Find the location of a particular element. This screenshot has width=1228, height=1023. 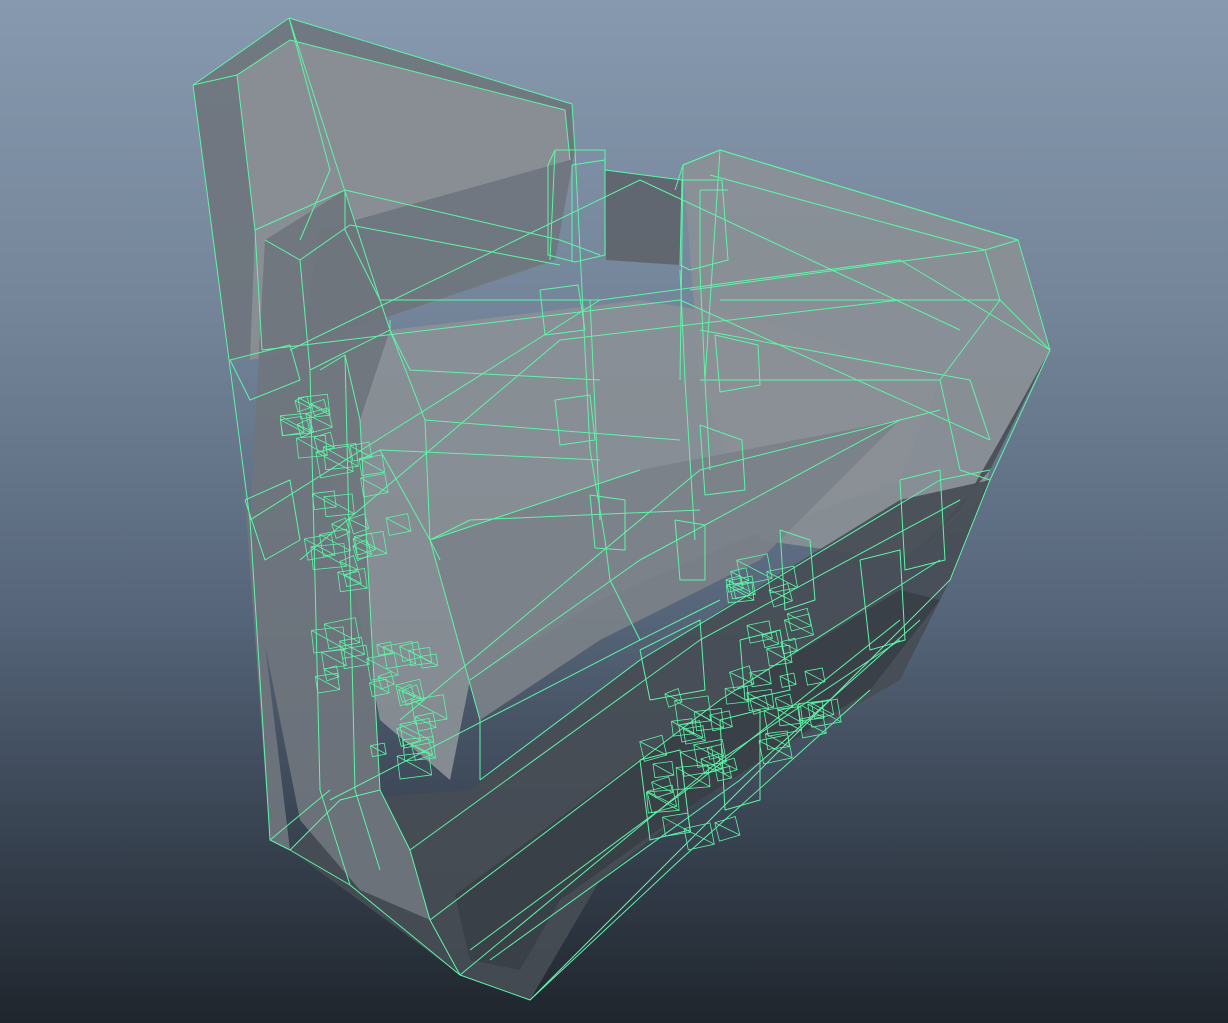

face-top-notch is located at coordinates (643, 217).